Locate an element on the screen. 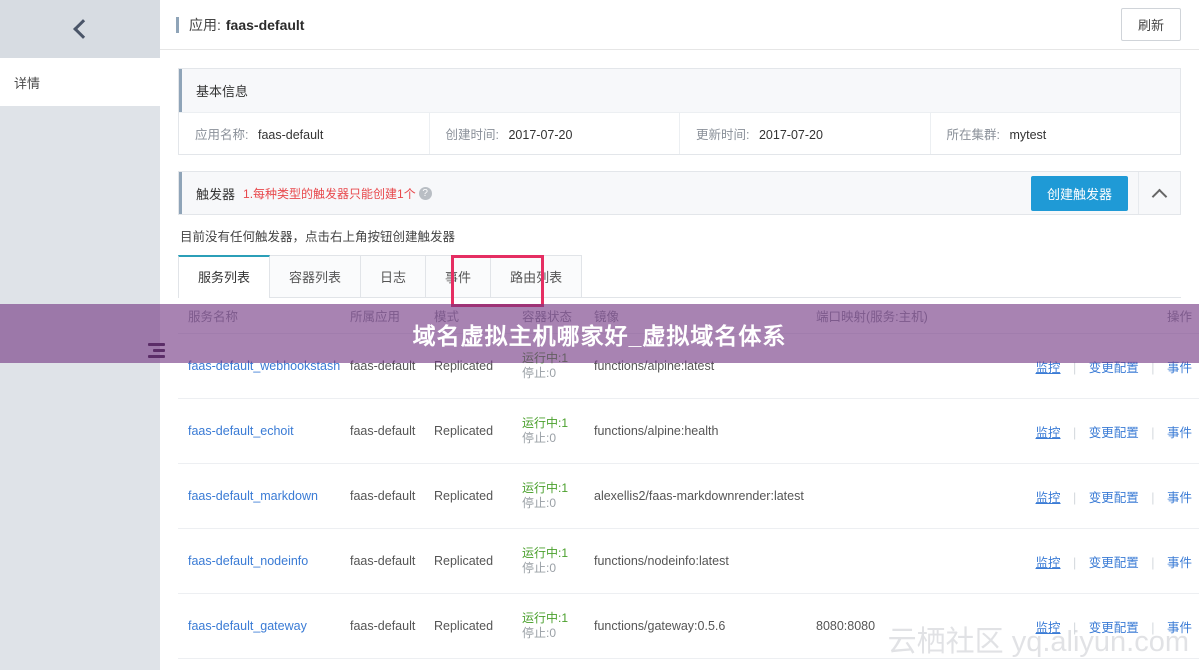  tab-logs: 日志 is located at coordinates (393, 276).